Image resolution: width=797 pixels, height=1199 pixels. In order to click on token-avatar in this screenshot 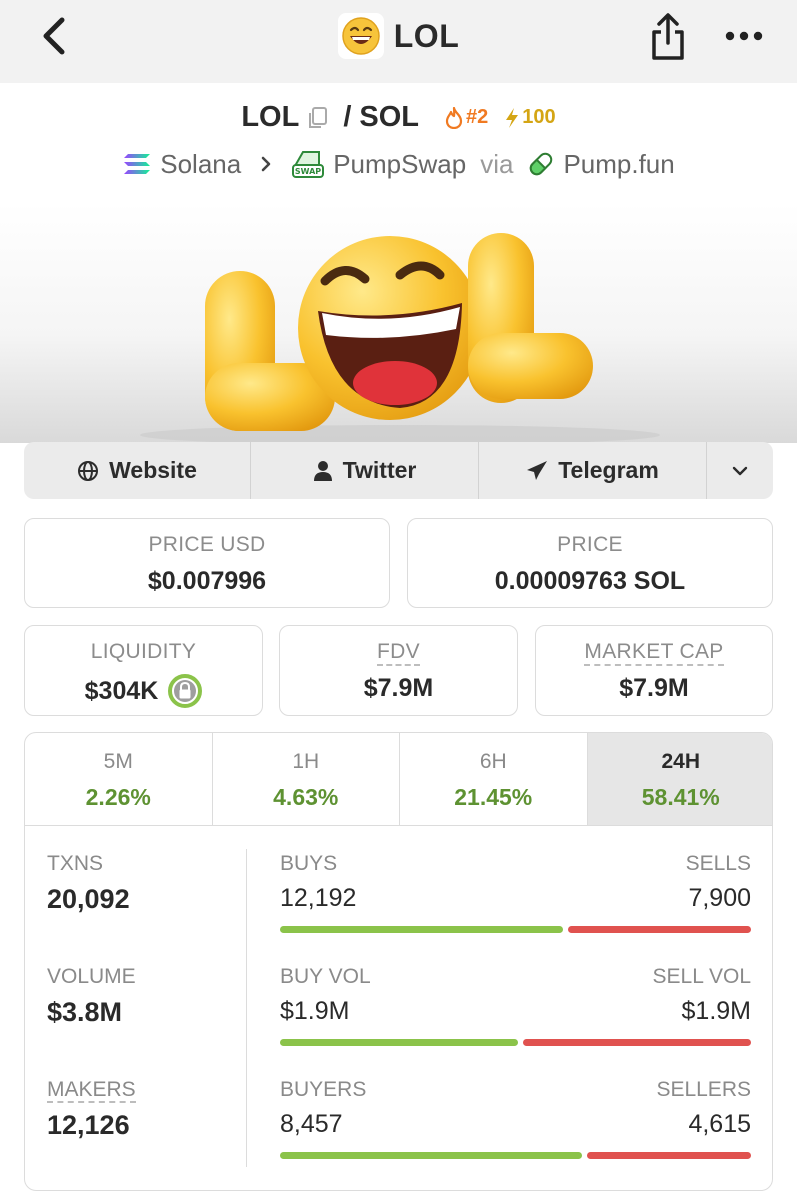, I will do `click(360, 36)`.